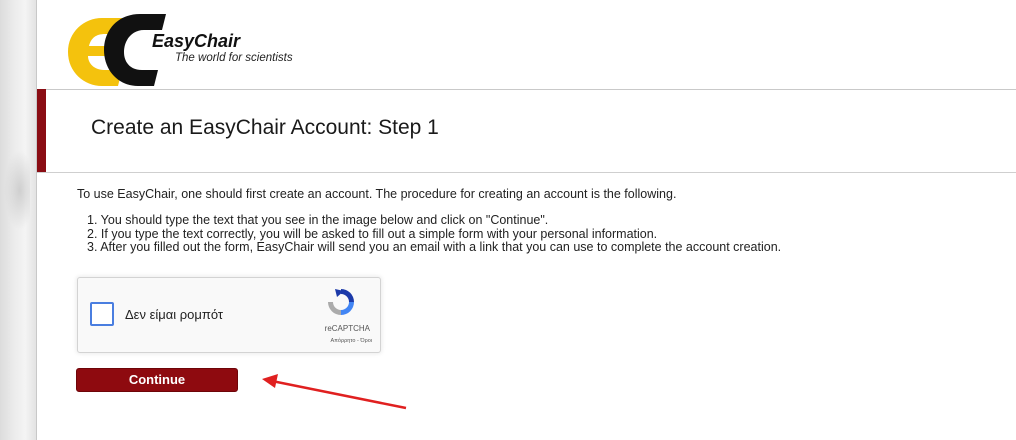 Image resolution: width=1016 pixels, height=440 pixels. Describe the element at coordinates (196, 41) in the screenshot. I see `logo-name: EasyChair` at that location.